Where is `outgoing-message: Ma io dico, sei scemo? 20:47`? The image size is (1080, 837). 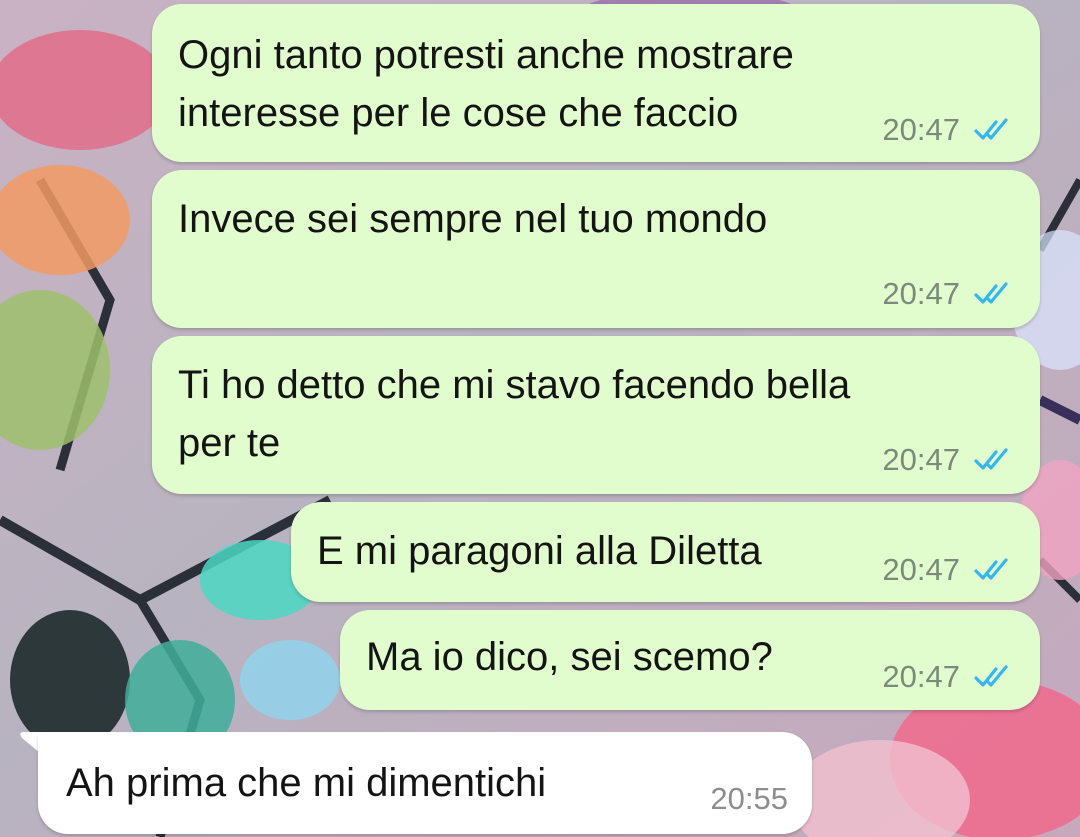
outgoing-message: Ma io dico, sei scemo? 20:47 is located at coordinates (690, 660).